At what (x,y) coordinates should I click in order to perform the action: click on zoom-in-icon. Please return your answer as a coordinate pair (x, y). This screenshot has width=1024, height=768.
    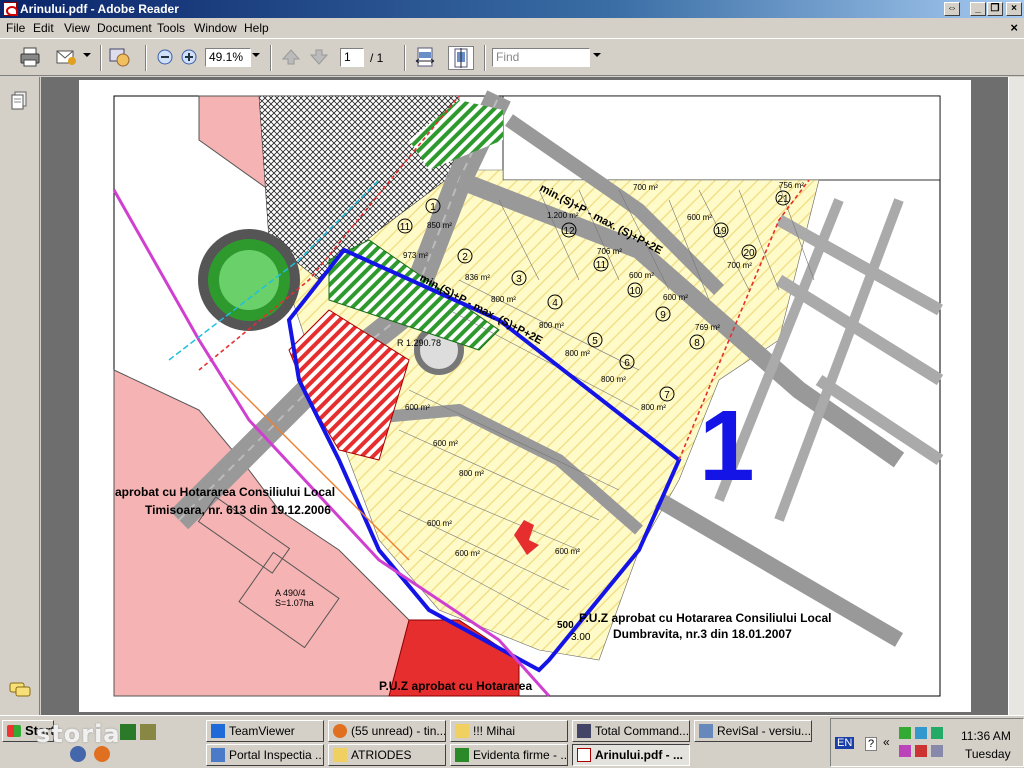
    Looking at the image, I should click on (189, 58).